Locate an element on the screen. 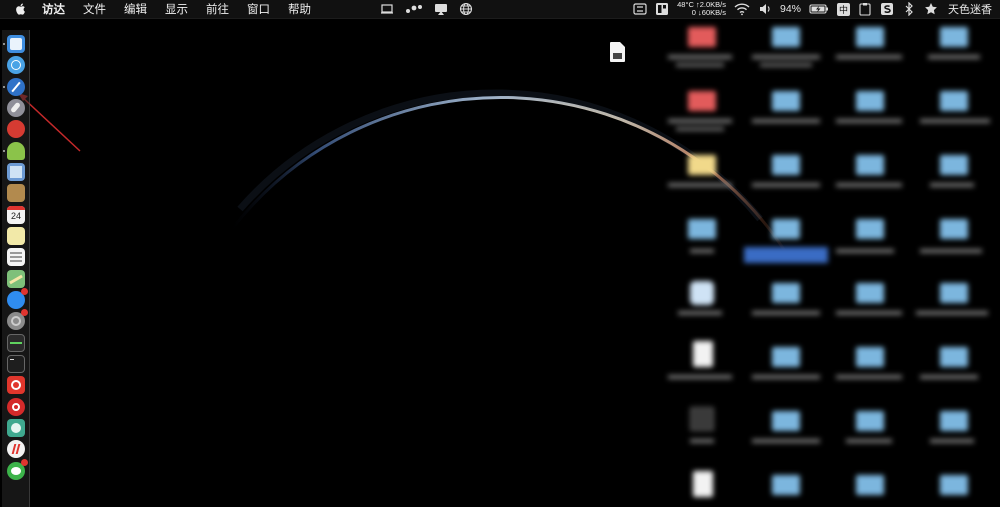  calendar-day: 24 is located at coordinates (15, 216).